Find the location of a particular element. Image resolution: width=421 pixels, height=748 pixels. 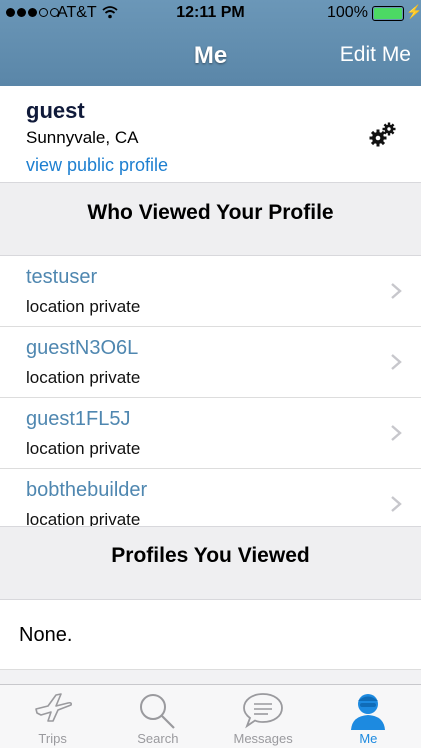

tab-search: Search is located at coordinates (157, 716).